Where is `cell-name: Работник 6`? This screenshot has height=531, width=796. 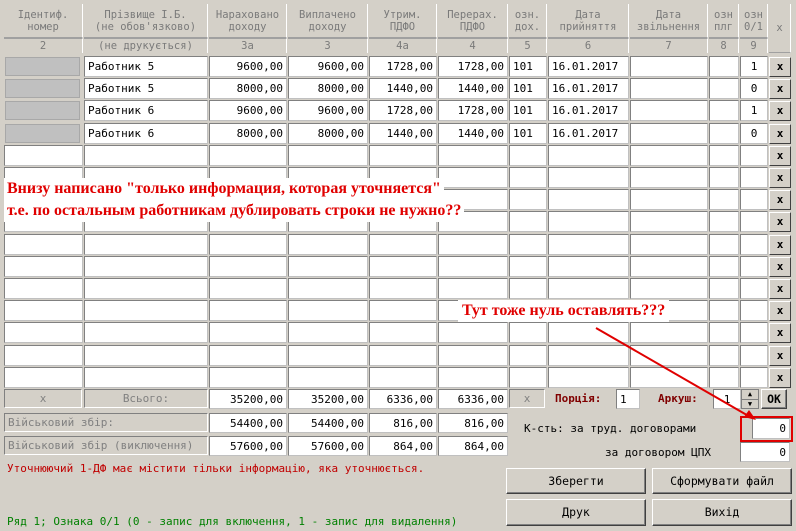 cell-name: Работник 6 is located at coordinates (146, 110).